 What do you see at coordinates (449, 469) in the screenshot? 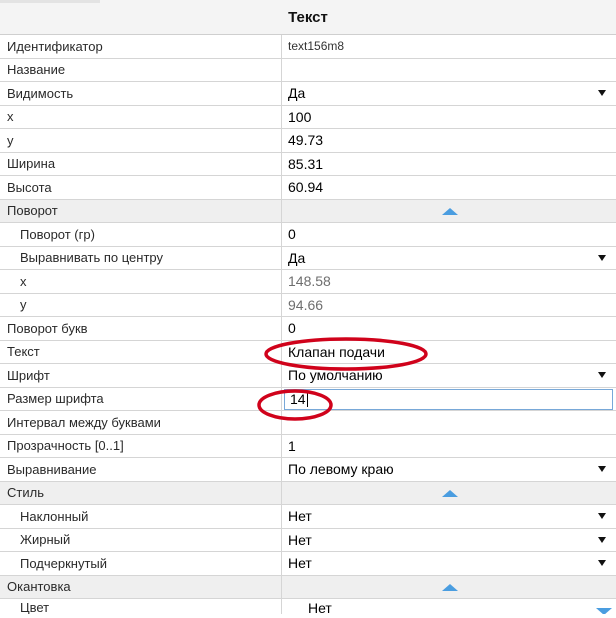
I see `alignment-select: По левому краю` at bounding box center [449, 469].